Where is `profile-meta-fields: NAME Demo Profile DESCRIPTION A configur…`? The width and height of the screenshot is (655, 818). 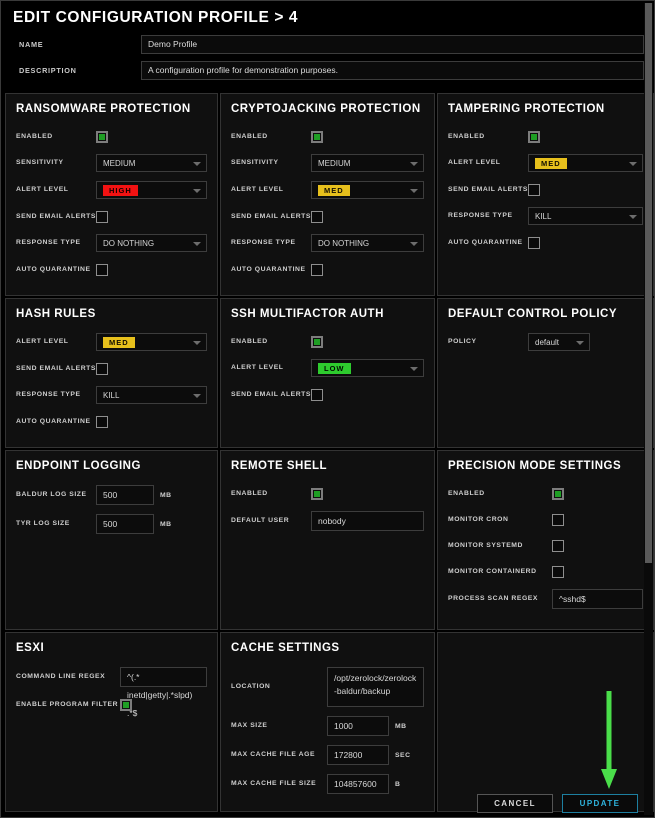 profile-meta-fields: NAME Demo Profile DESCRIPTION A configur… is located at coordinates (327, 62).